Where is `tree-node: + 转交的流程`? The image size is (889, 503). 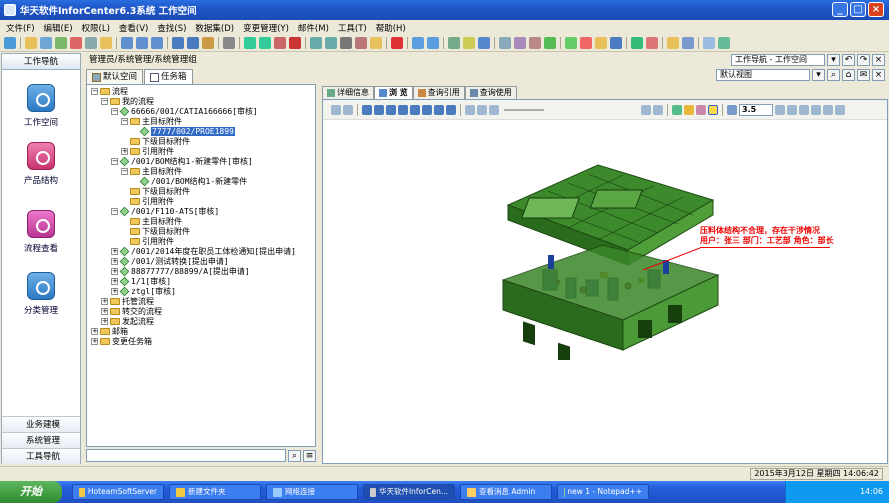
tree-node: + 转交的流程 is located at coordinates (131, 311).